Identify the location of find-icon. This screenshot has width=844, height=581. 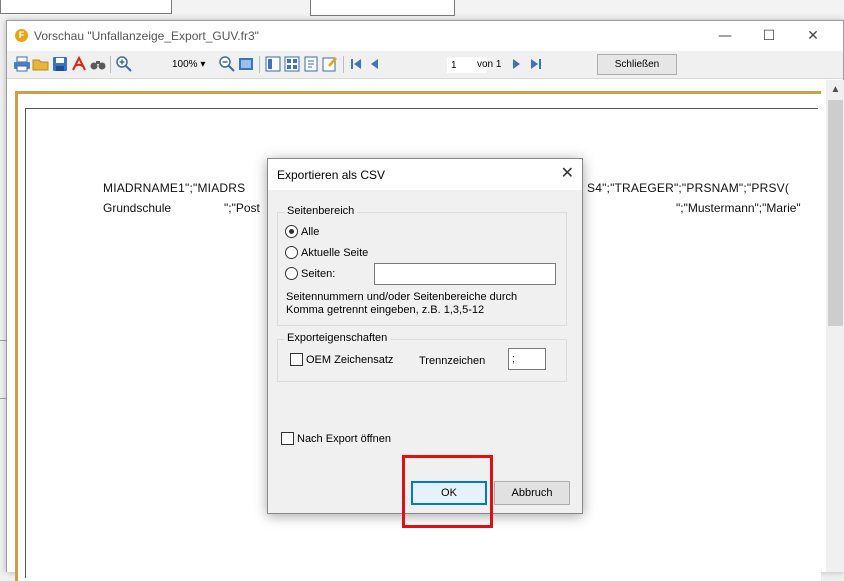
(98, 64).